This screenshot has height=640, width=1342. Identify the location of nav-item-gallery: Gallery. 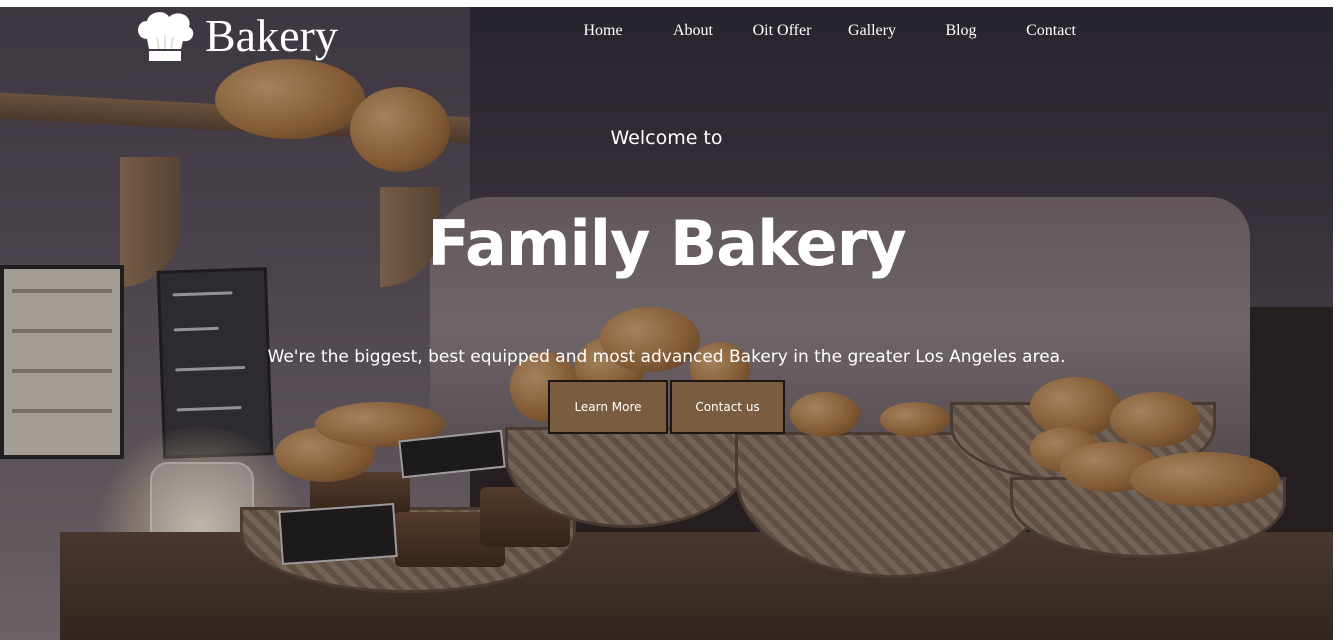
(872, 31).